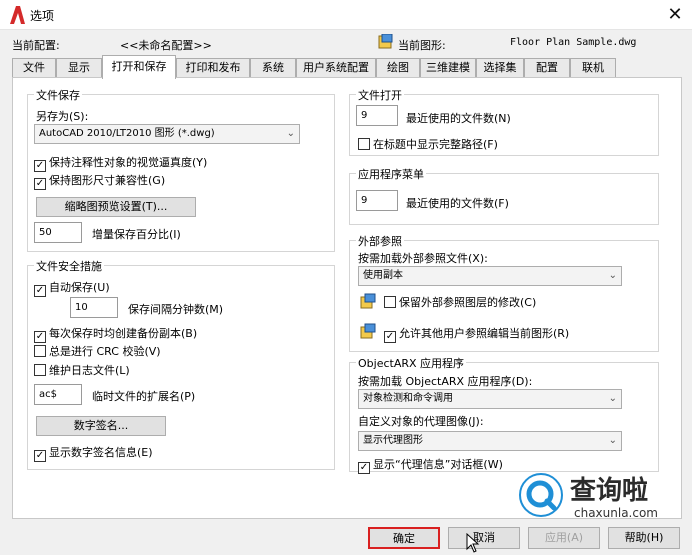 This screenshot has height=555, width=692. Describe the element at coordinates (468, 302) in the screenshot. I see `checkbox-label: 保留外部参照图层的修改(C)` at that location.